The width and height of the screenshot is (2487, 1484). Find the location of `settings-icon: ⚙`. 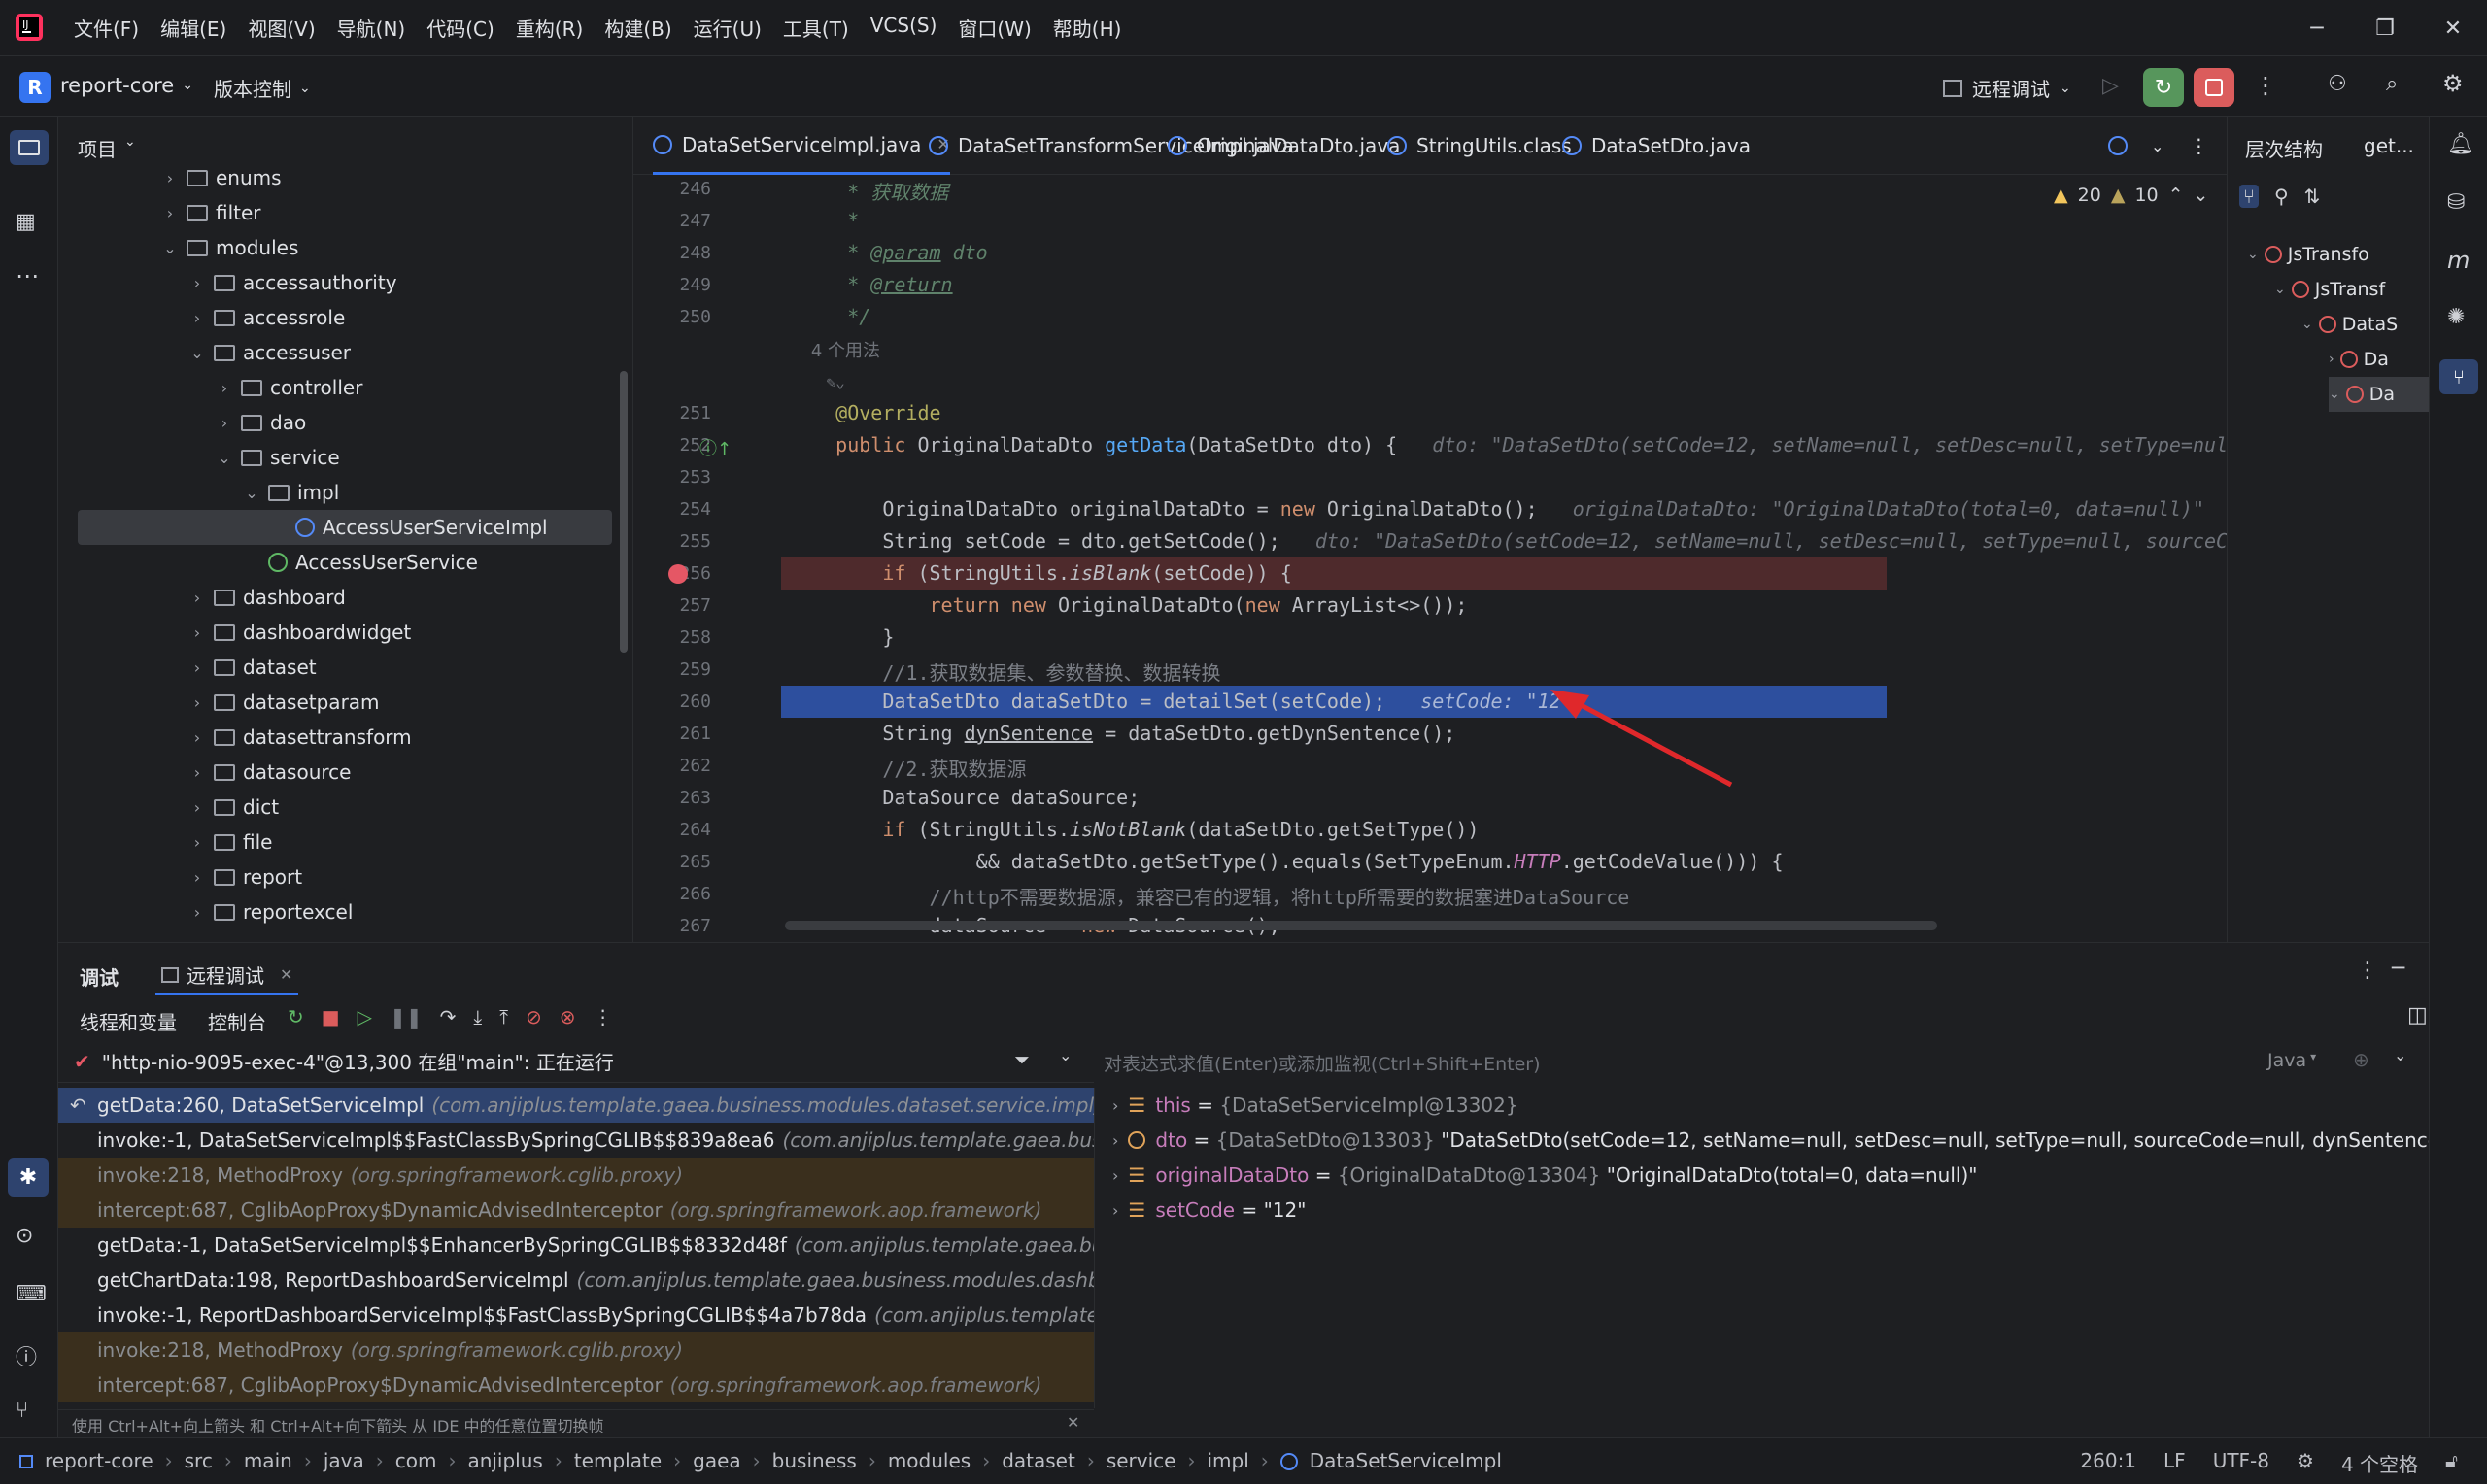

settings-icon: ⚙ is located at coordinates (2453, 84).